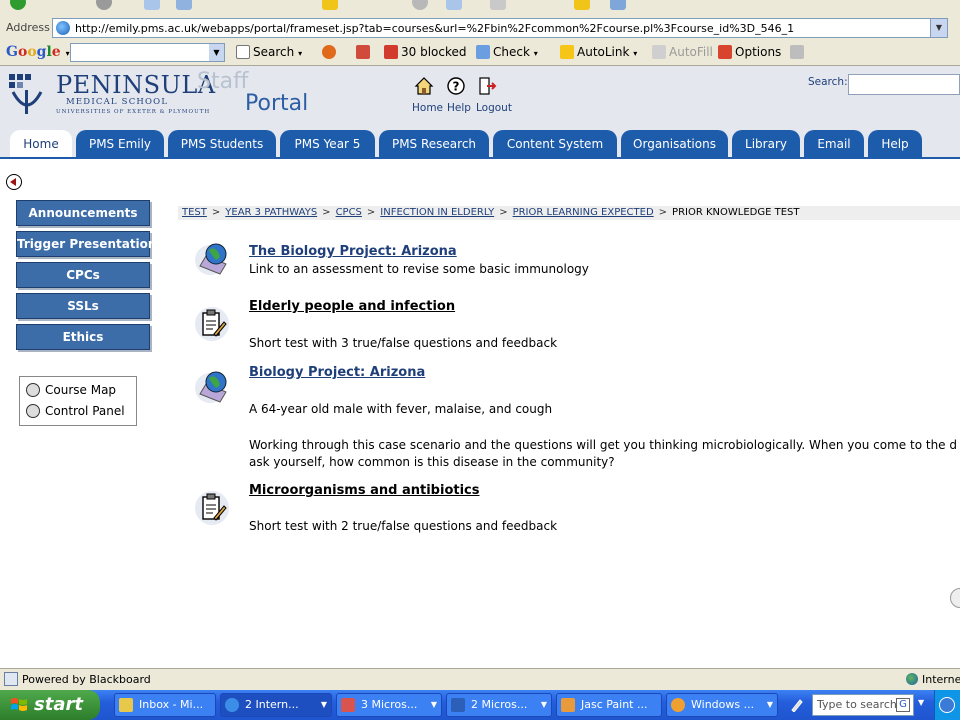 This screenshot has width=960, height=720. What do you see at coordinates (389, 705) in the screenshot?
I see `taskbar-button-powerpoint: 3 Micros... ▼` at bounding box center [389, 705].